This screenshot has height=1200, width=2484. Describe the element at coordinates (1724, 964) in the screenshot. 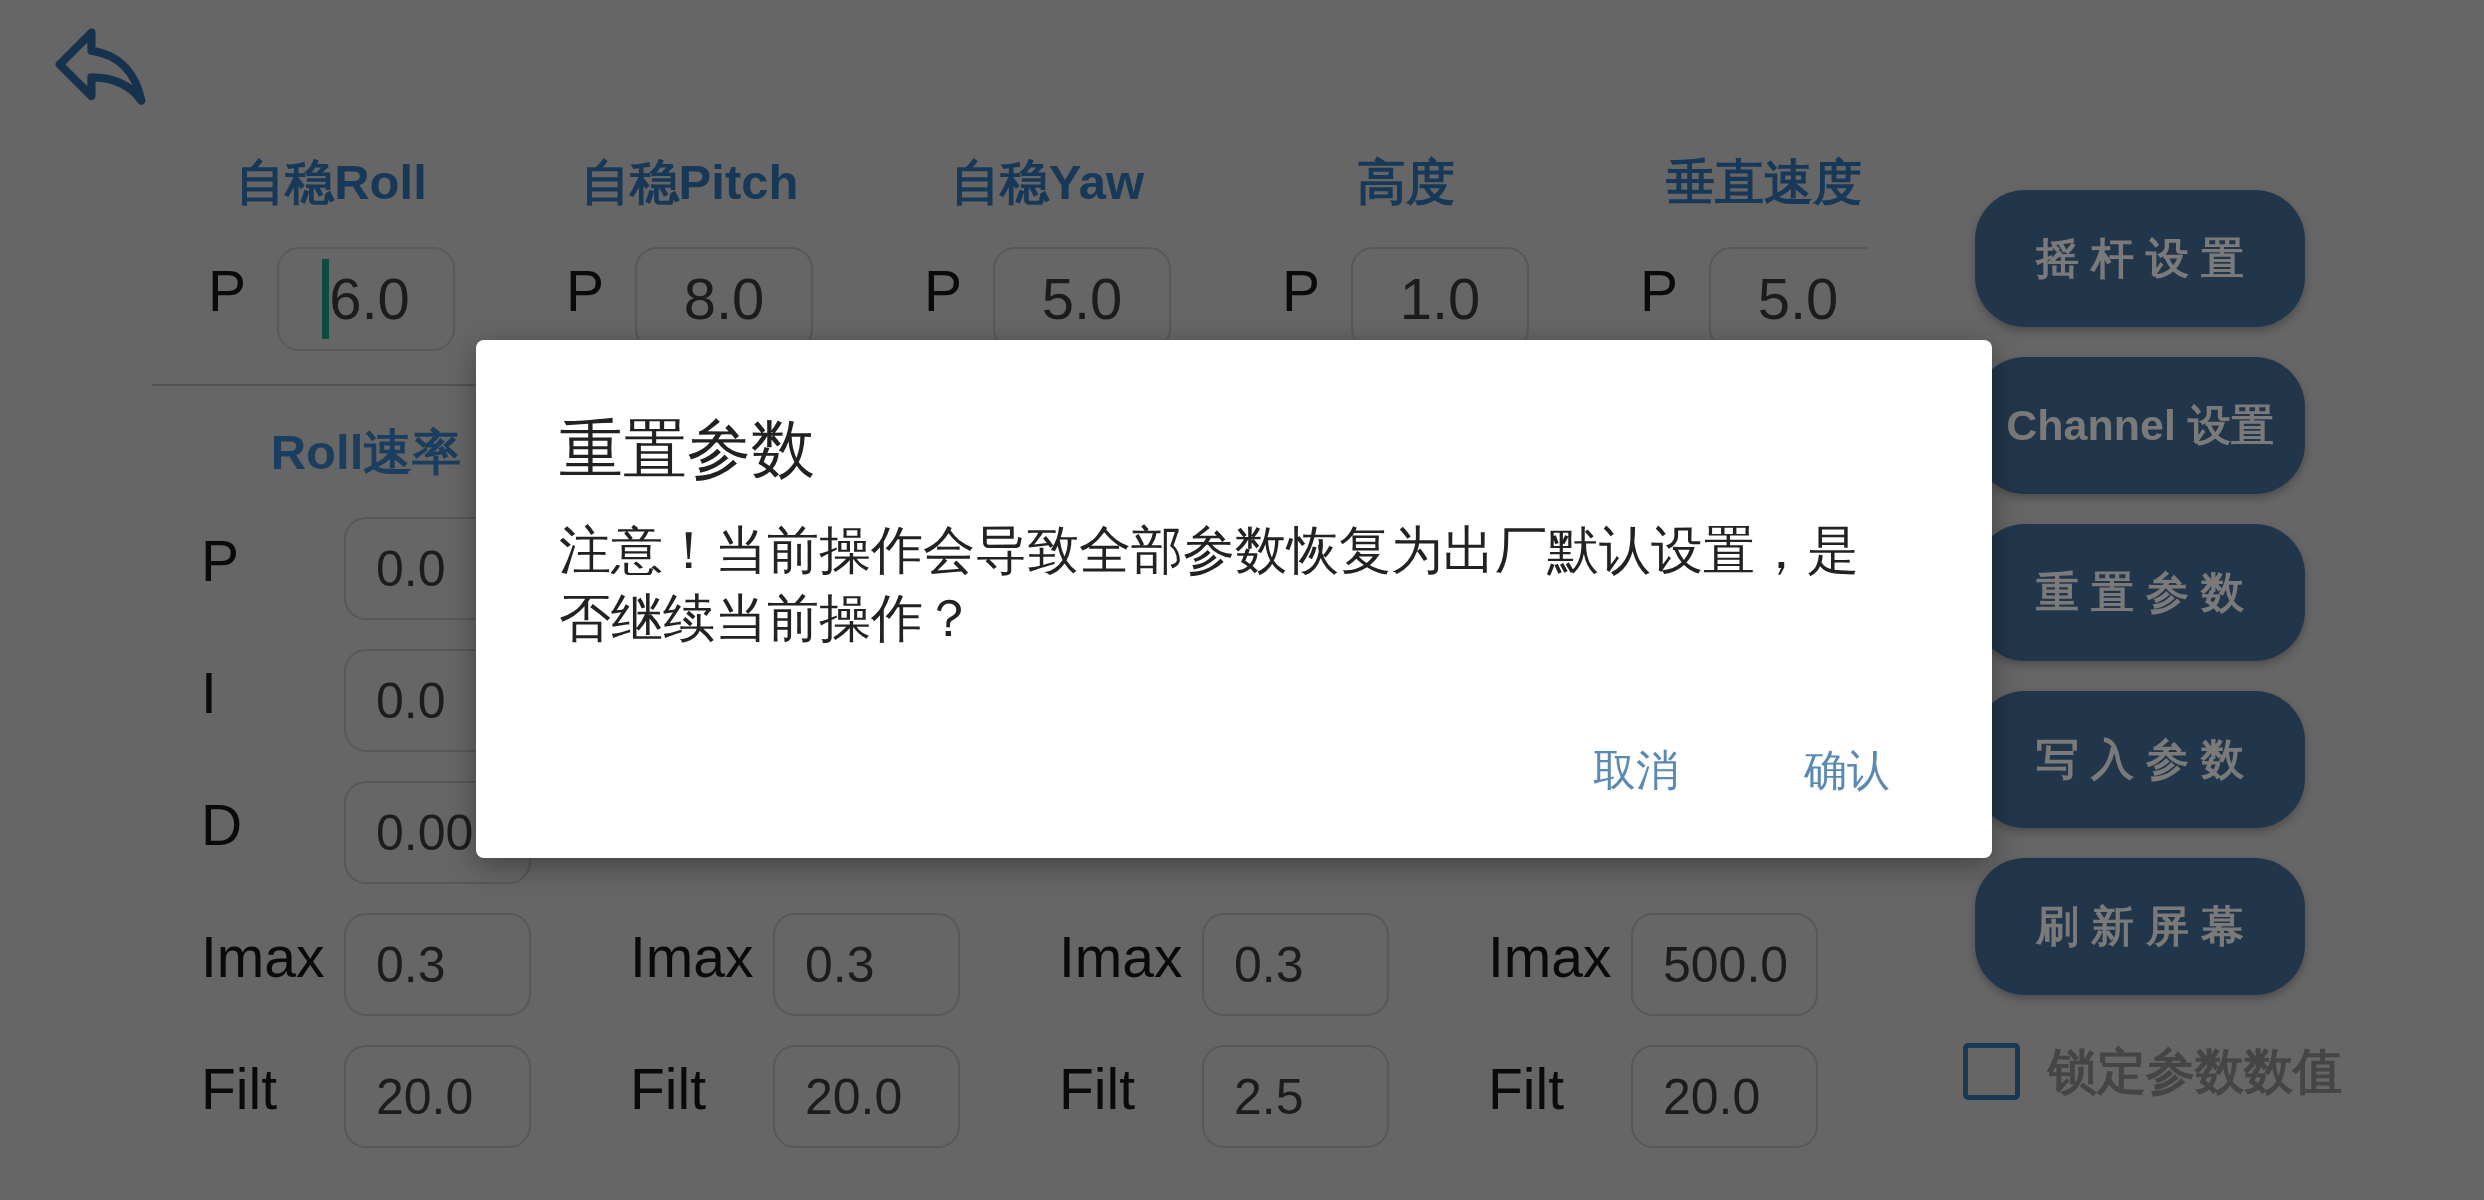

I see `input-field: 500.0` at that location.